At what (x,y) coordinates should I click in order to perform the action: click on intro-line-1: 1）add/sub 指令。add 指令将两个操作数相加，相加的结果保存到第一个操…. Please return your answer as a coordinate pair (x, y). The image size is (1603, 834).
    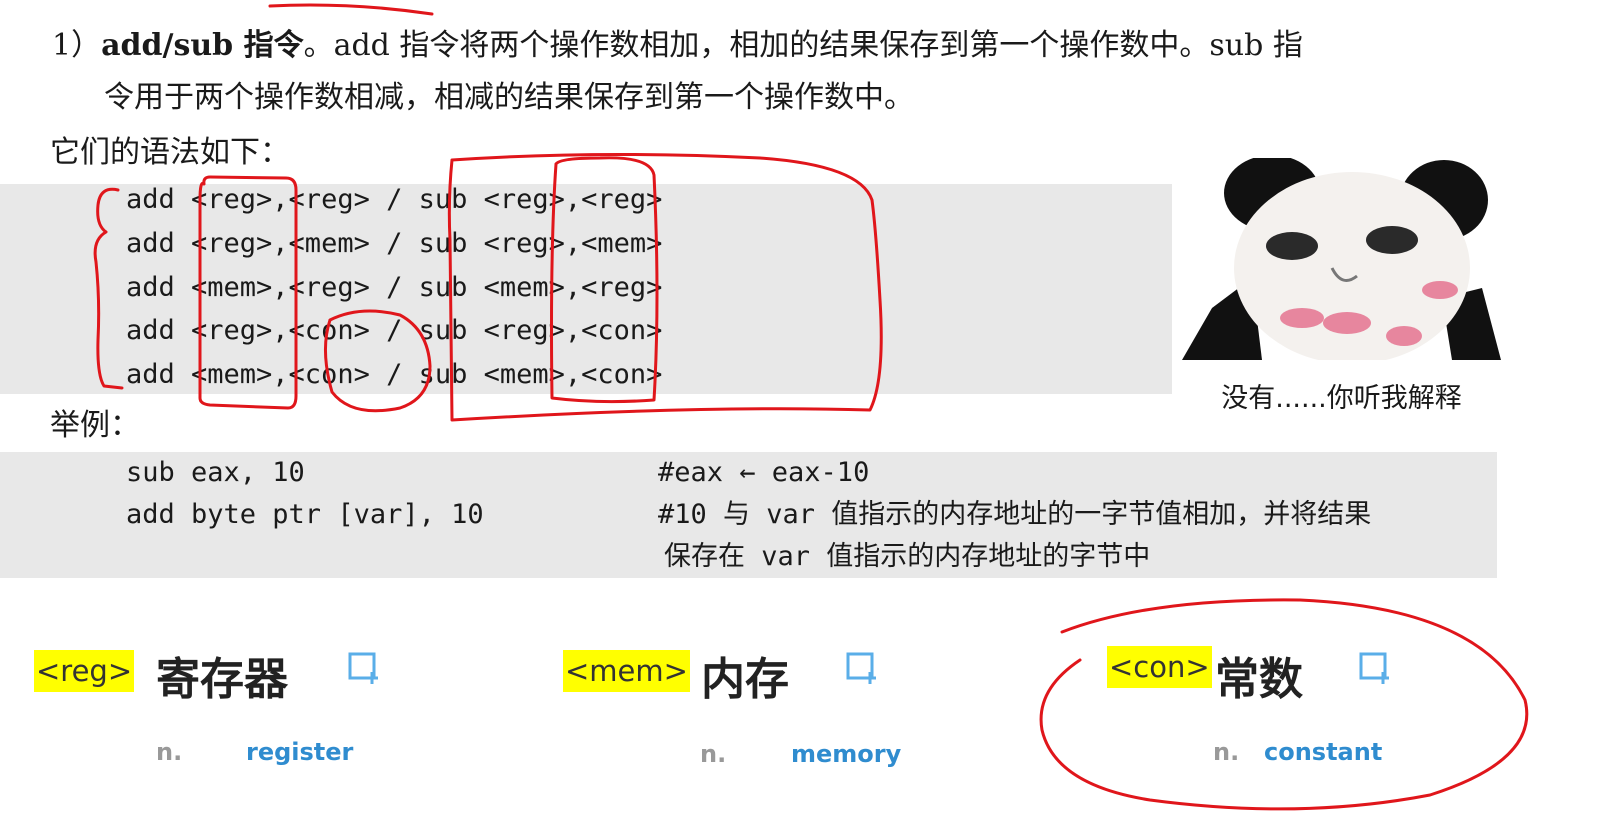
    Looking at the image, I should click on (677, 46).